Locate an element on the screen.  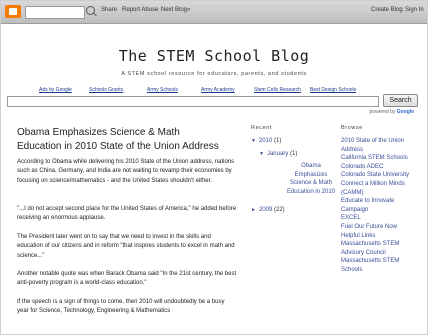
archive-year-2009: ► 2009 (22) is located at coordinates (268, 210).